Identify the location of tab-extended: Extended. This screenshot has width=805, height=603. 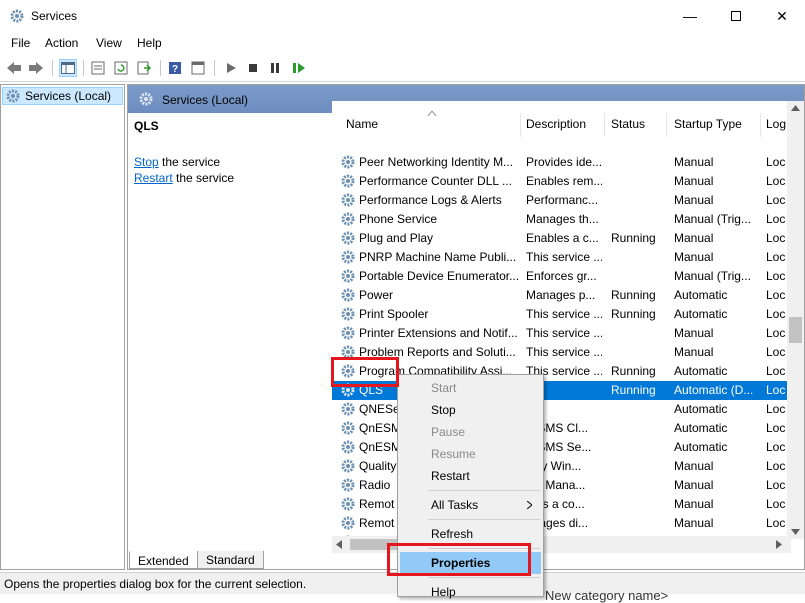
(163, 560).